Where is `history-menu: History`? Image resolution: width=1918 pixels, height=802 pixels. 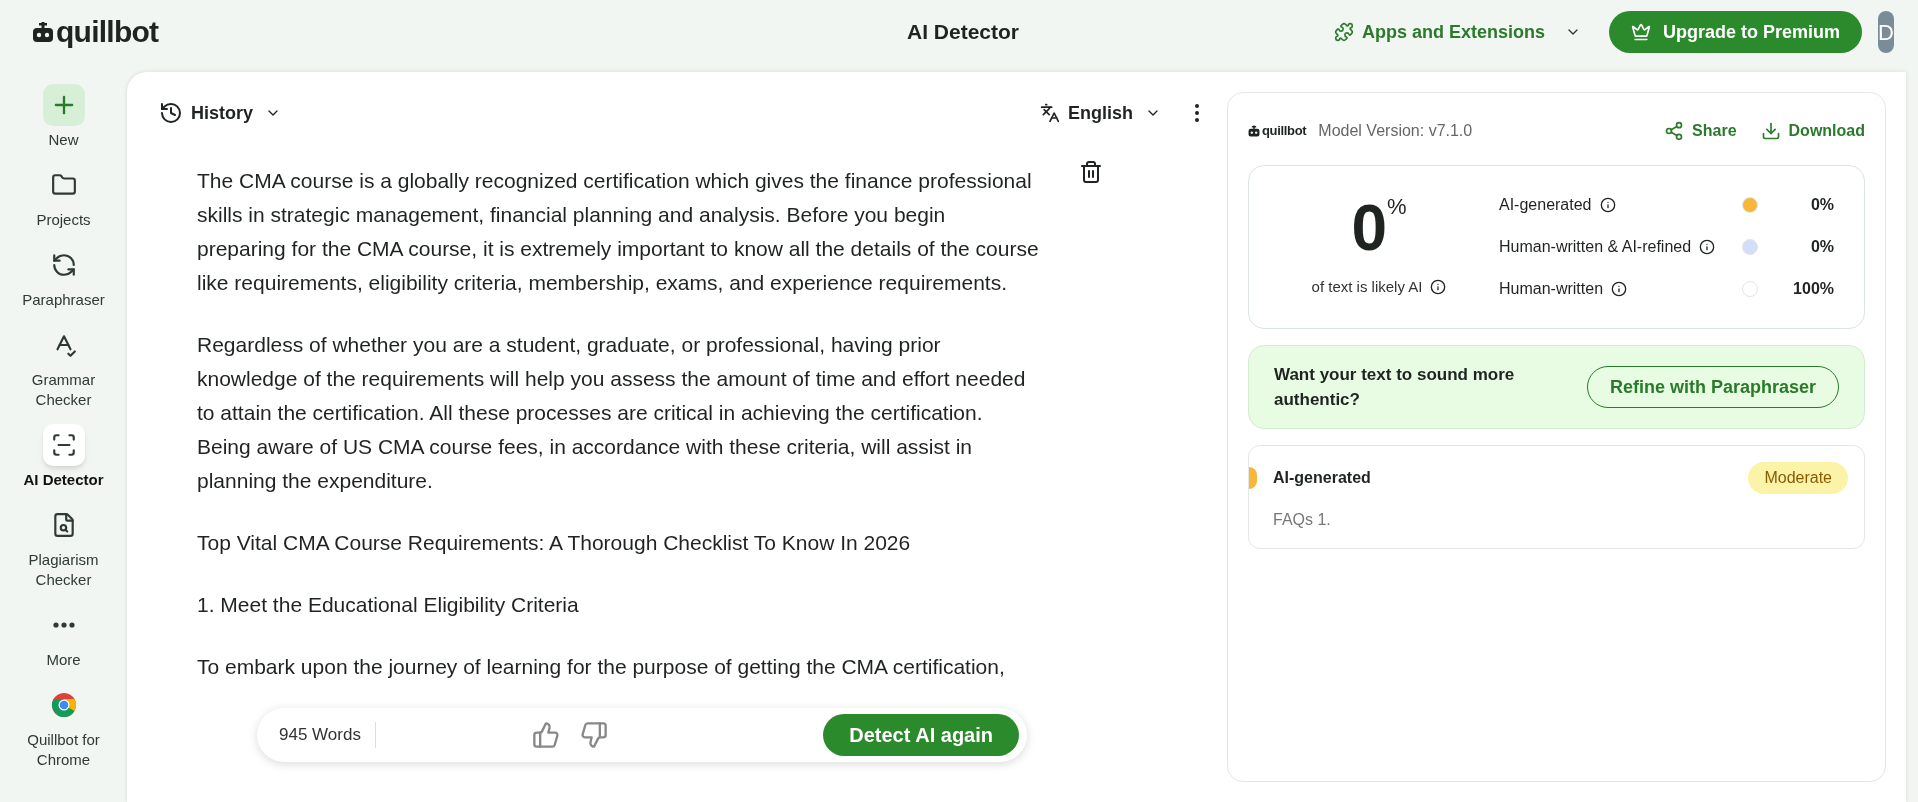
history-menu: History is located at coordinates (220, 113).